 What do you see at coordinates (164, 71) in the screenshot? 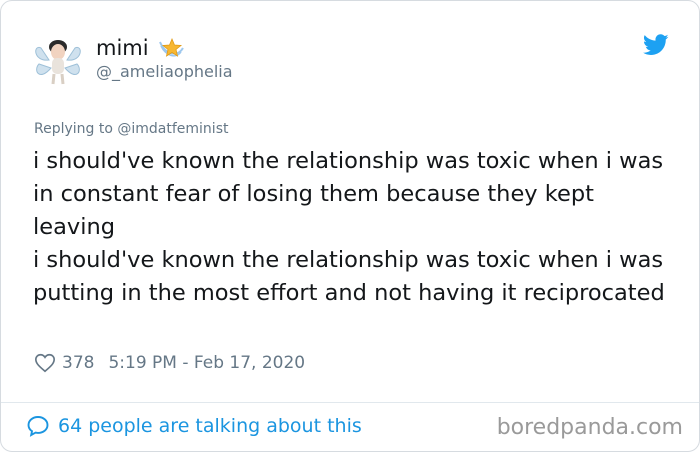
I see `user-handle: @_ameliaophelia` at bounding box center [164, 71].